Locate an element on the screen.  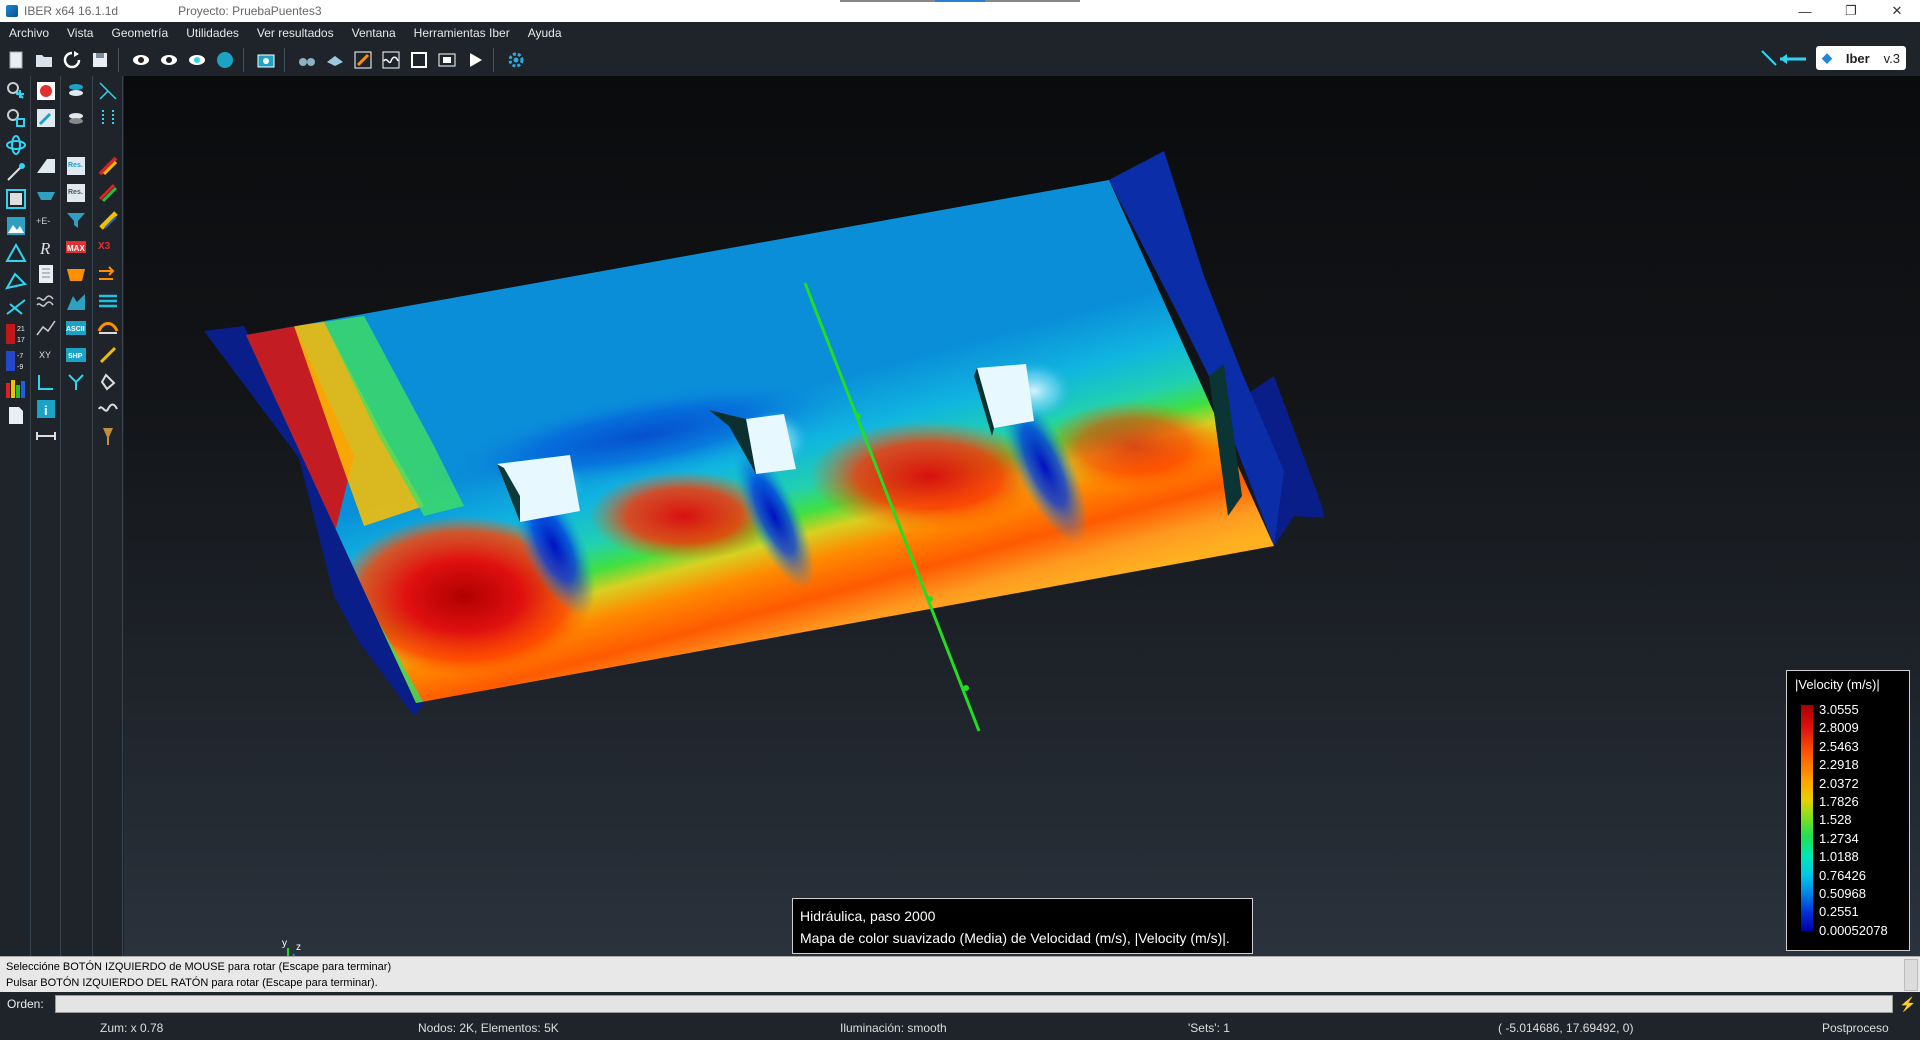
refresh-icon is located at coordinates (72, 60).